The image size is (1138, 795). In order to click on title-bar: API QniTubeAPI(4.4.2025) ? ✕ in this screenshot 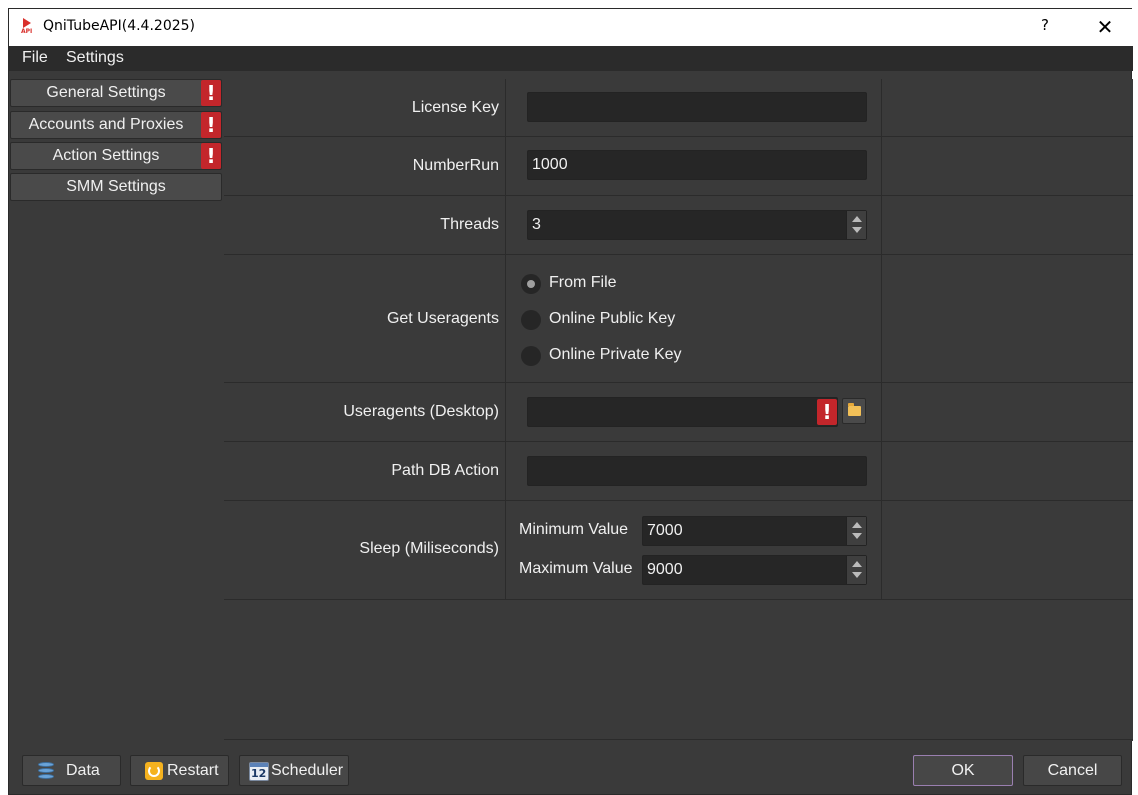, I will do `click(571, 27)`.